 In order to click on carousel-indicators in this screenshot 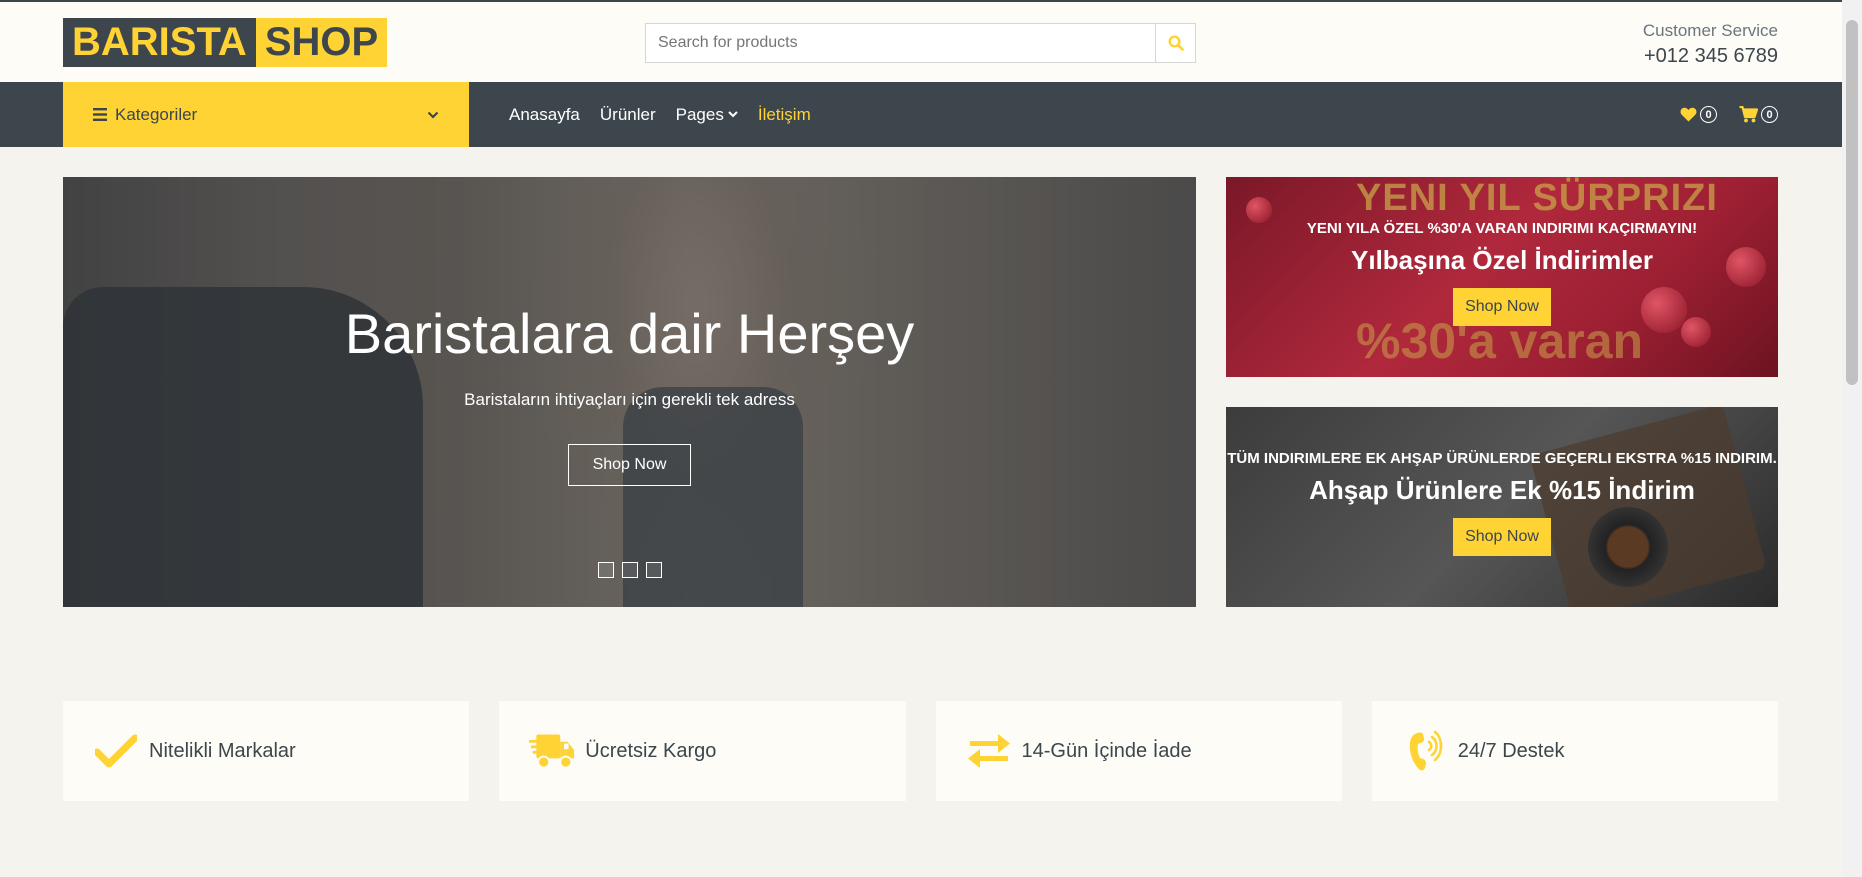, I will do `click(630, 570)`.